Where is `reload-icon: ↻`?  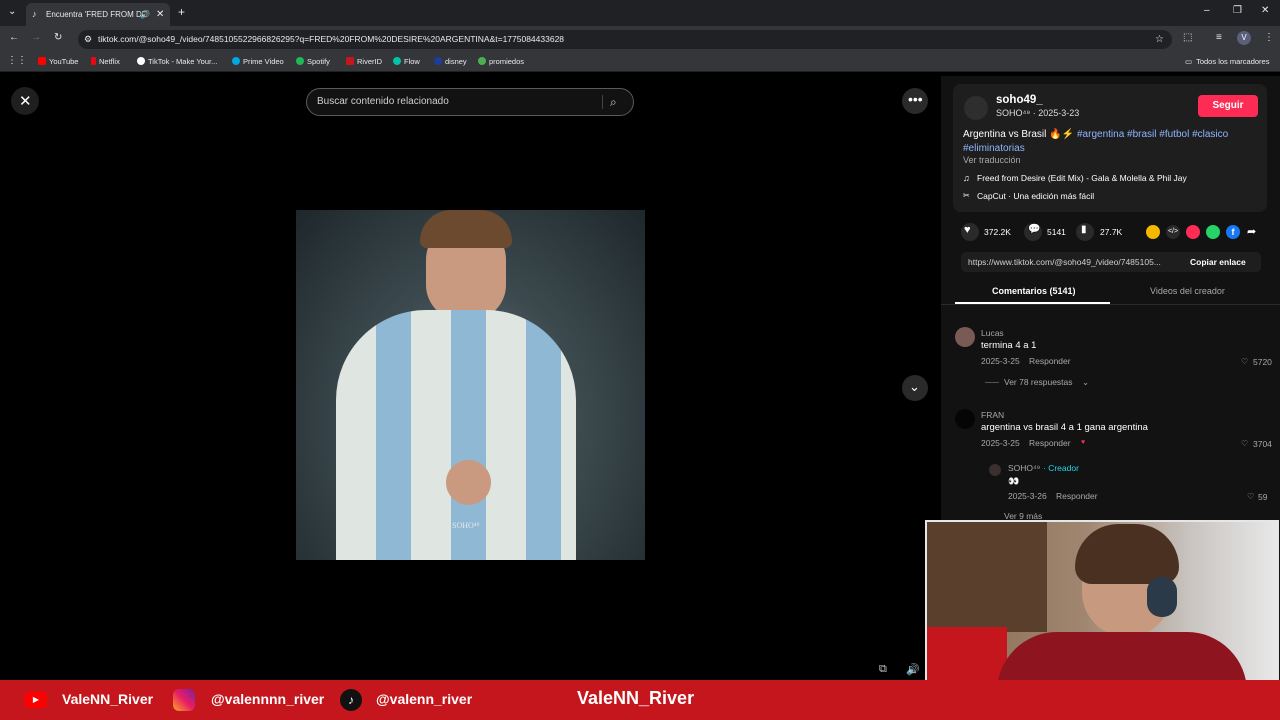 reload-icon: ↻ is located at coordinates (58, 37).